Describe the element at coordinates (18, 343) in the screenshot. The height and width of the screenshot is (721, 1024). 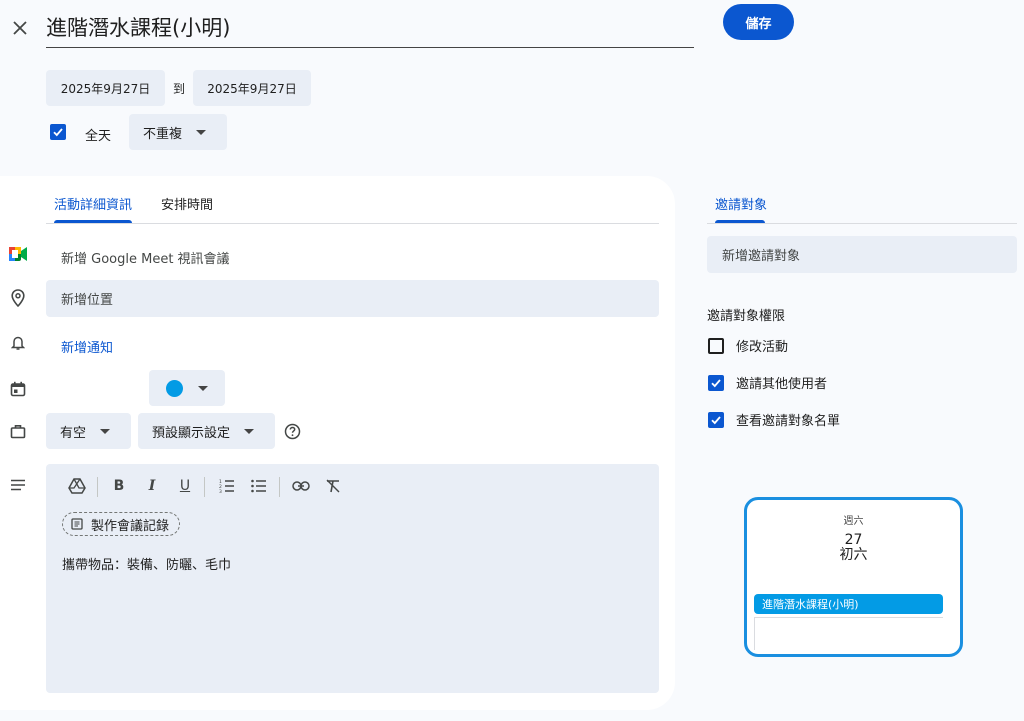
I see `bell-icon` at that location.